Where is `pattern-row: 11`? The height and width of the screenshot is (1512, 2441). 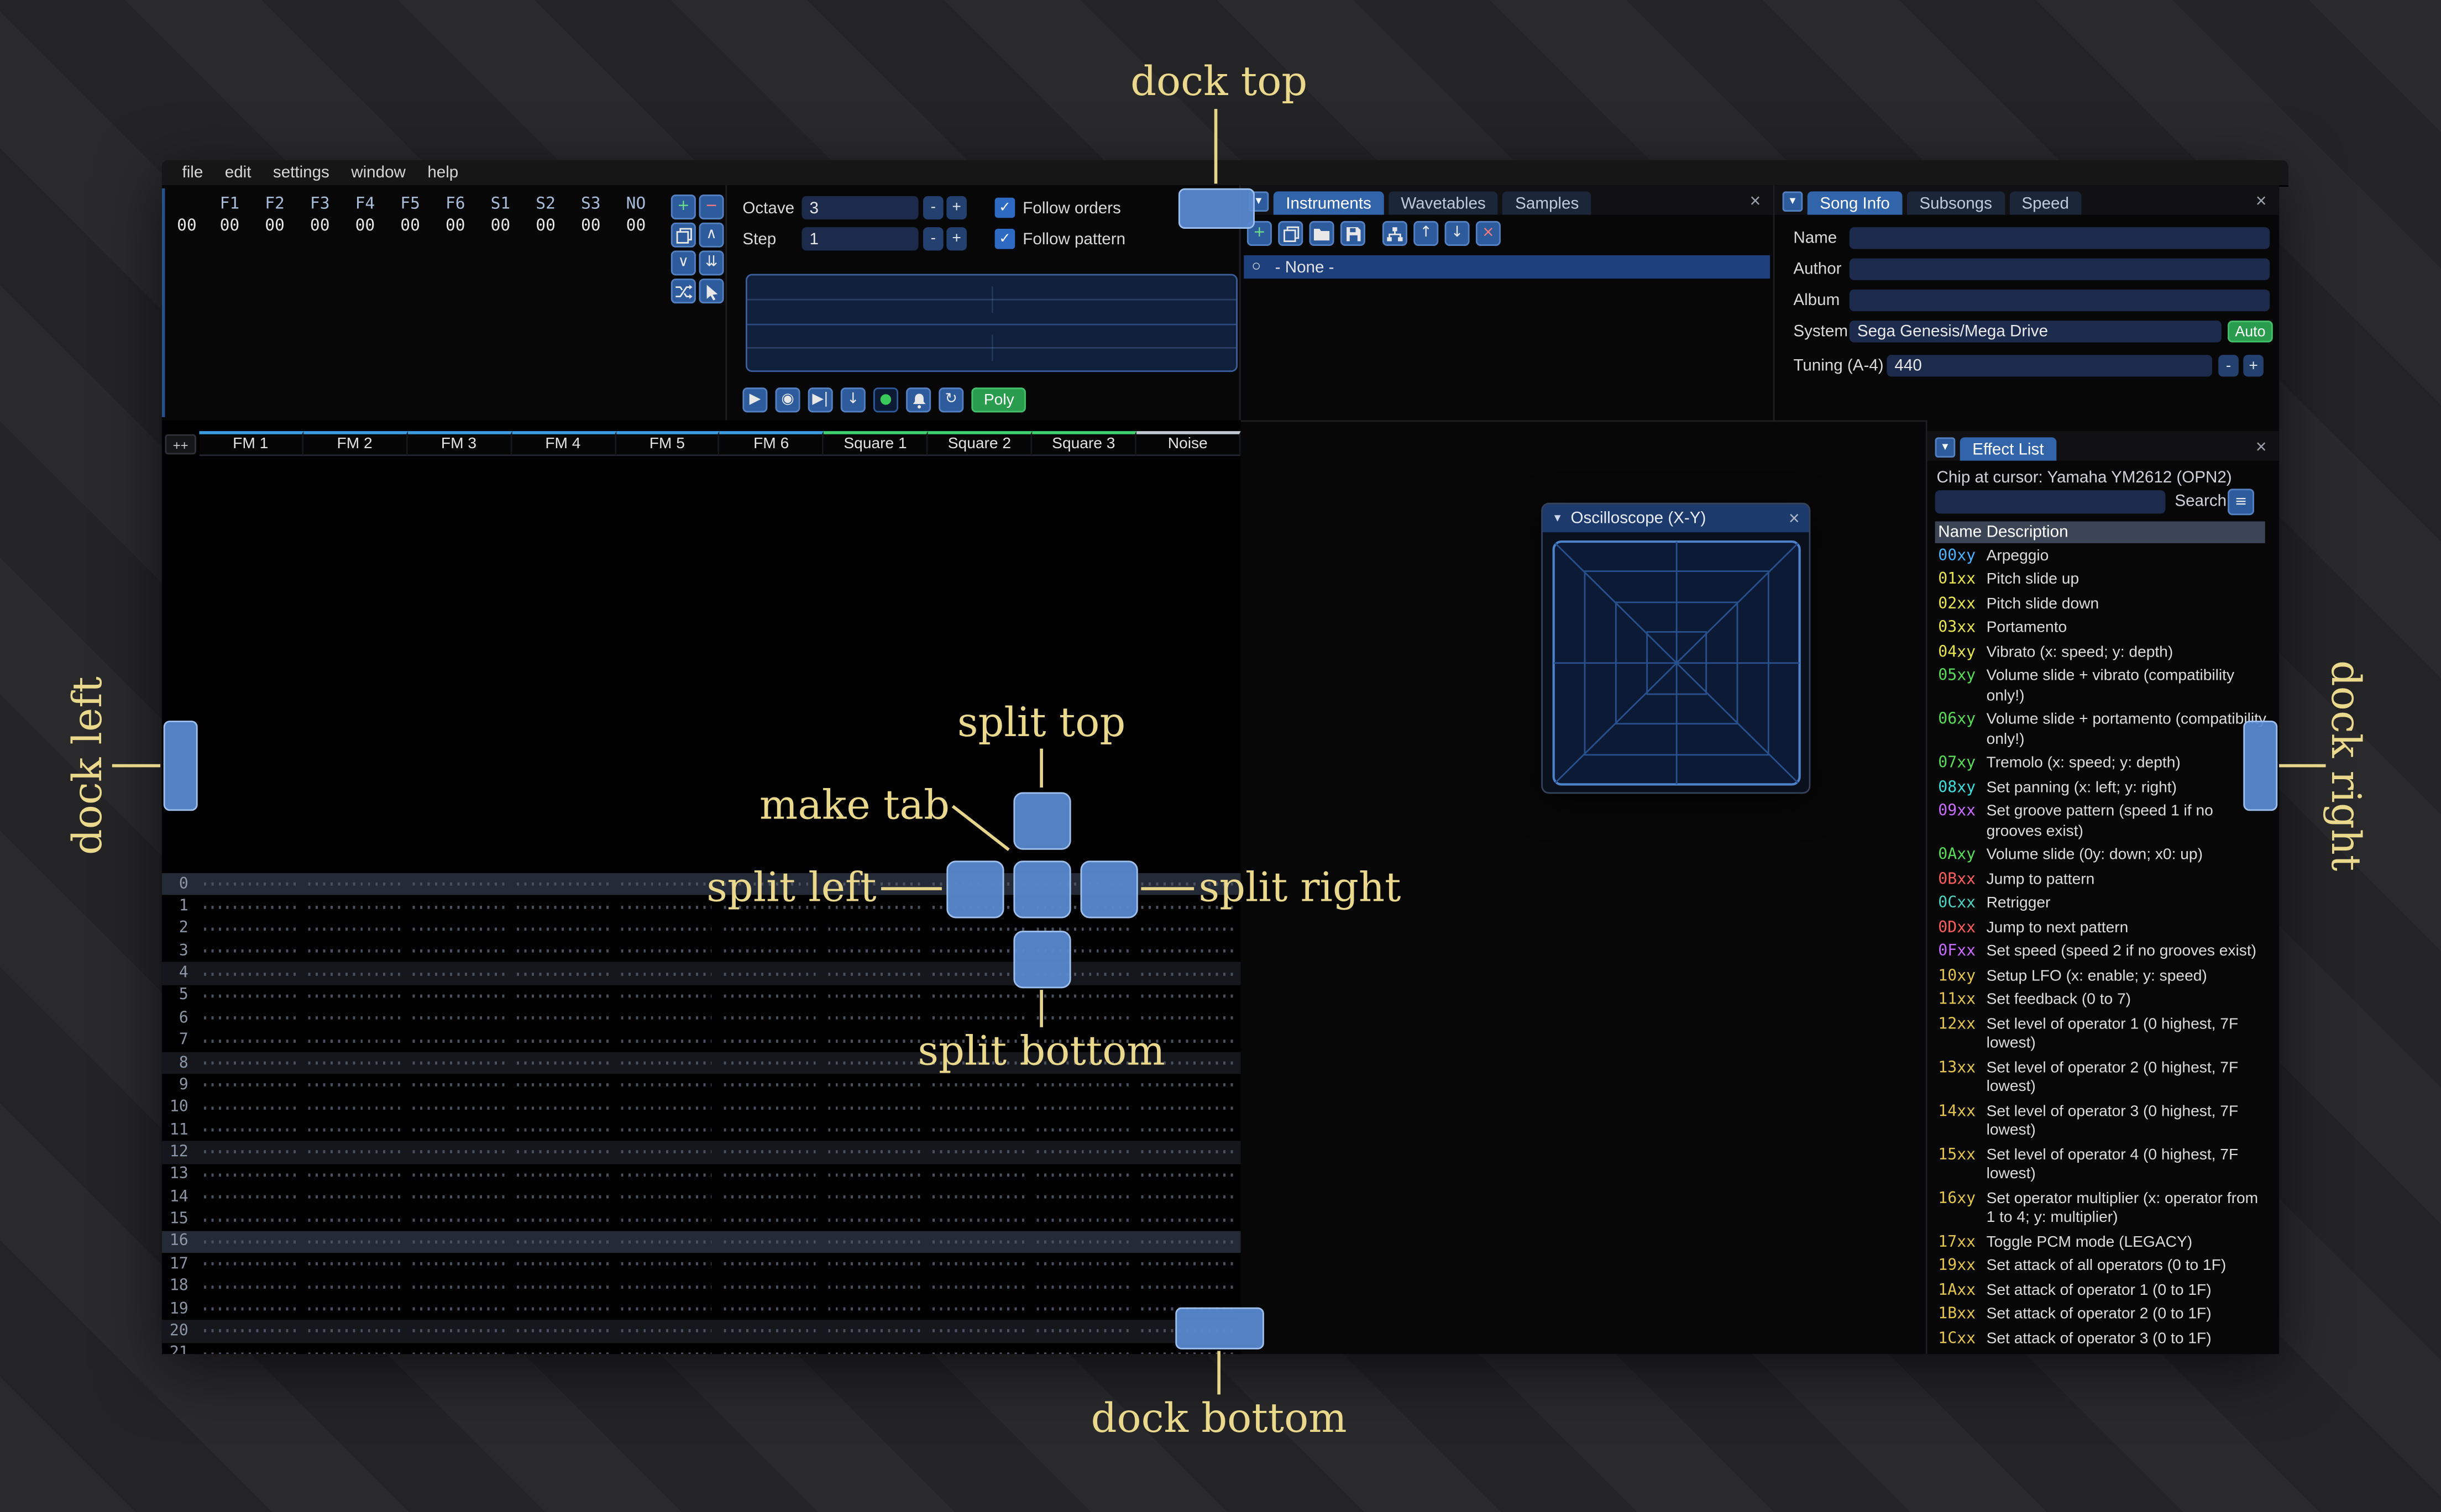
pattern-row: 11 is located at coordinates (701, 1130).